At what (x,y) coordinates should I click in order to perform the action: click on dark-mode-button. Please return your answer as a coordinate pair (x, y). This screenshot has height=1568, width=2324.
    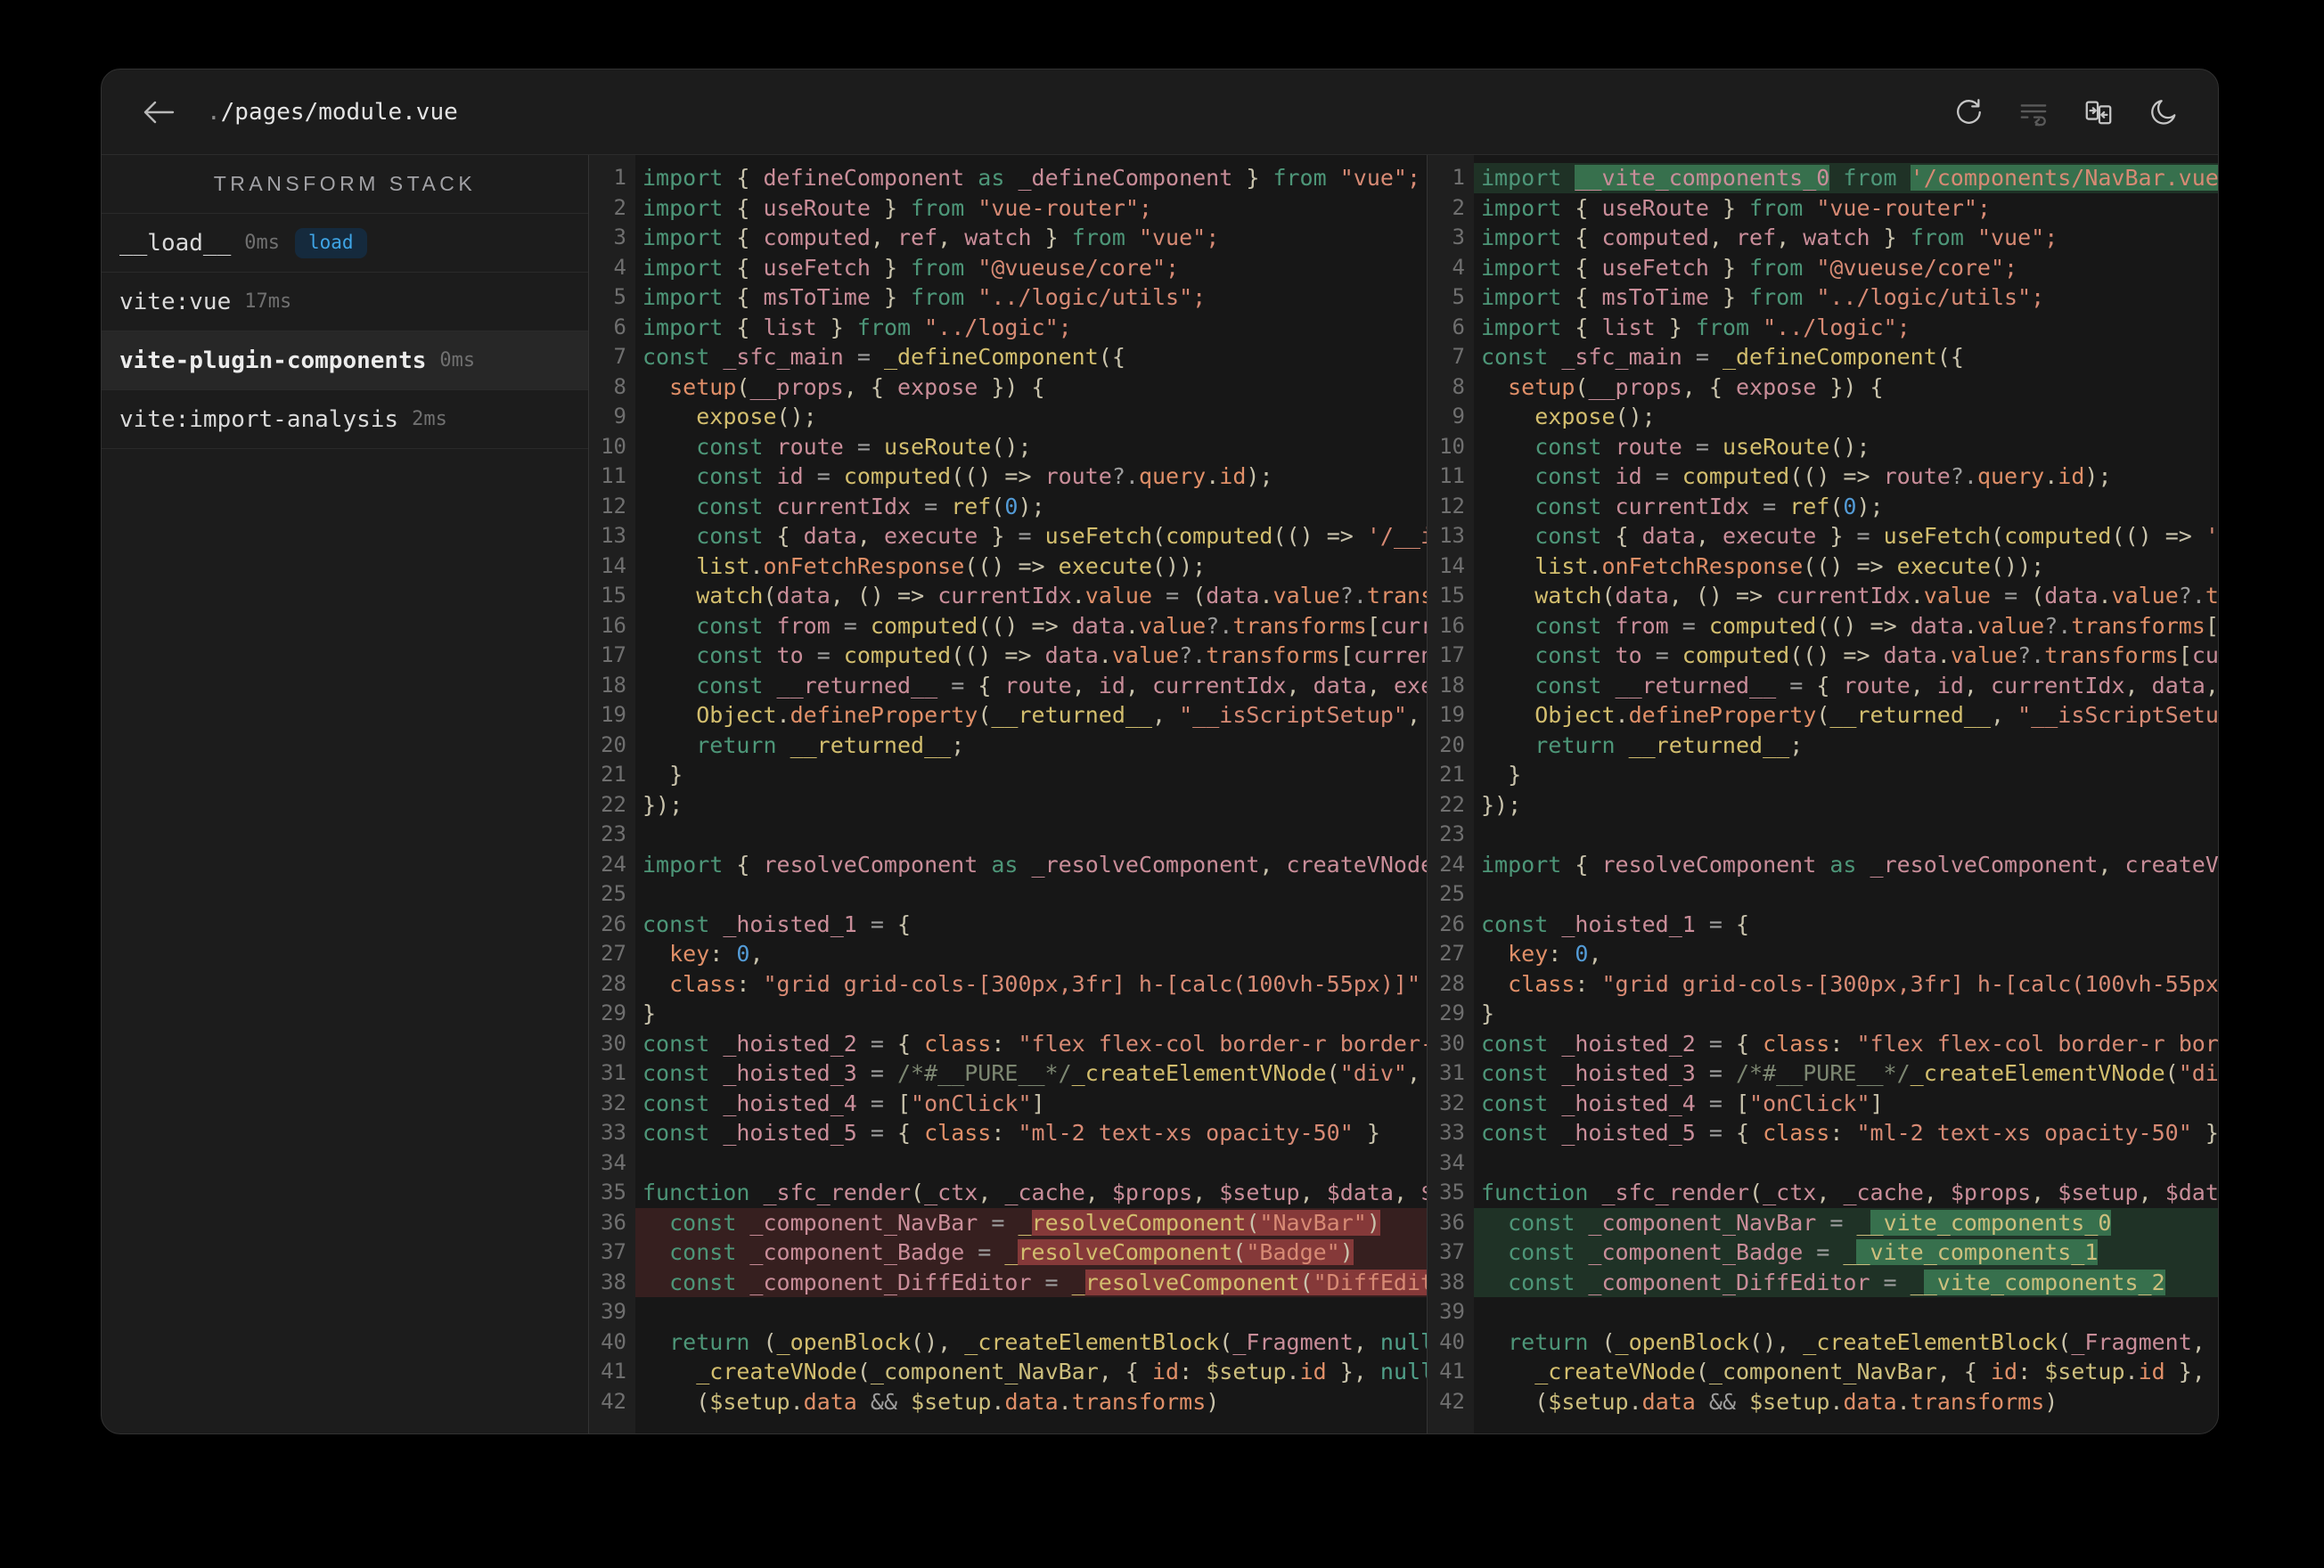
    Looking at the image, I should click on (2164, 112).